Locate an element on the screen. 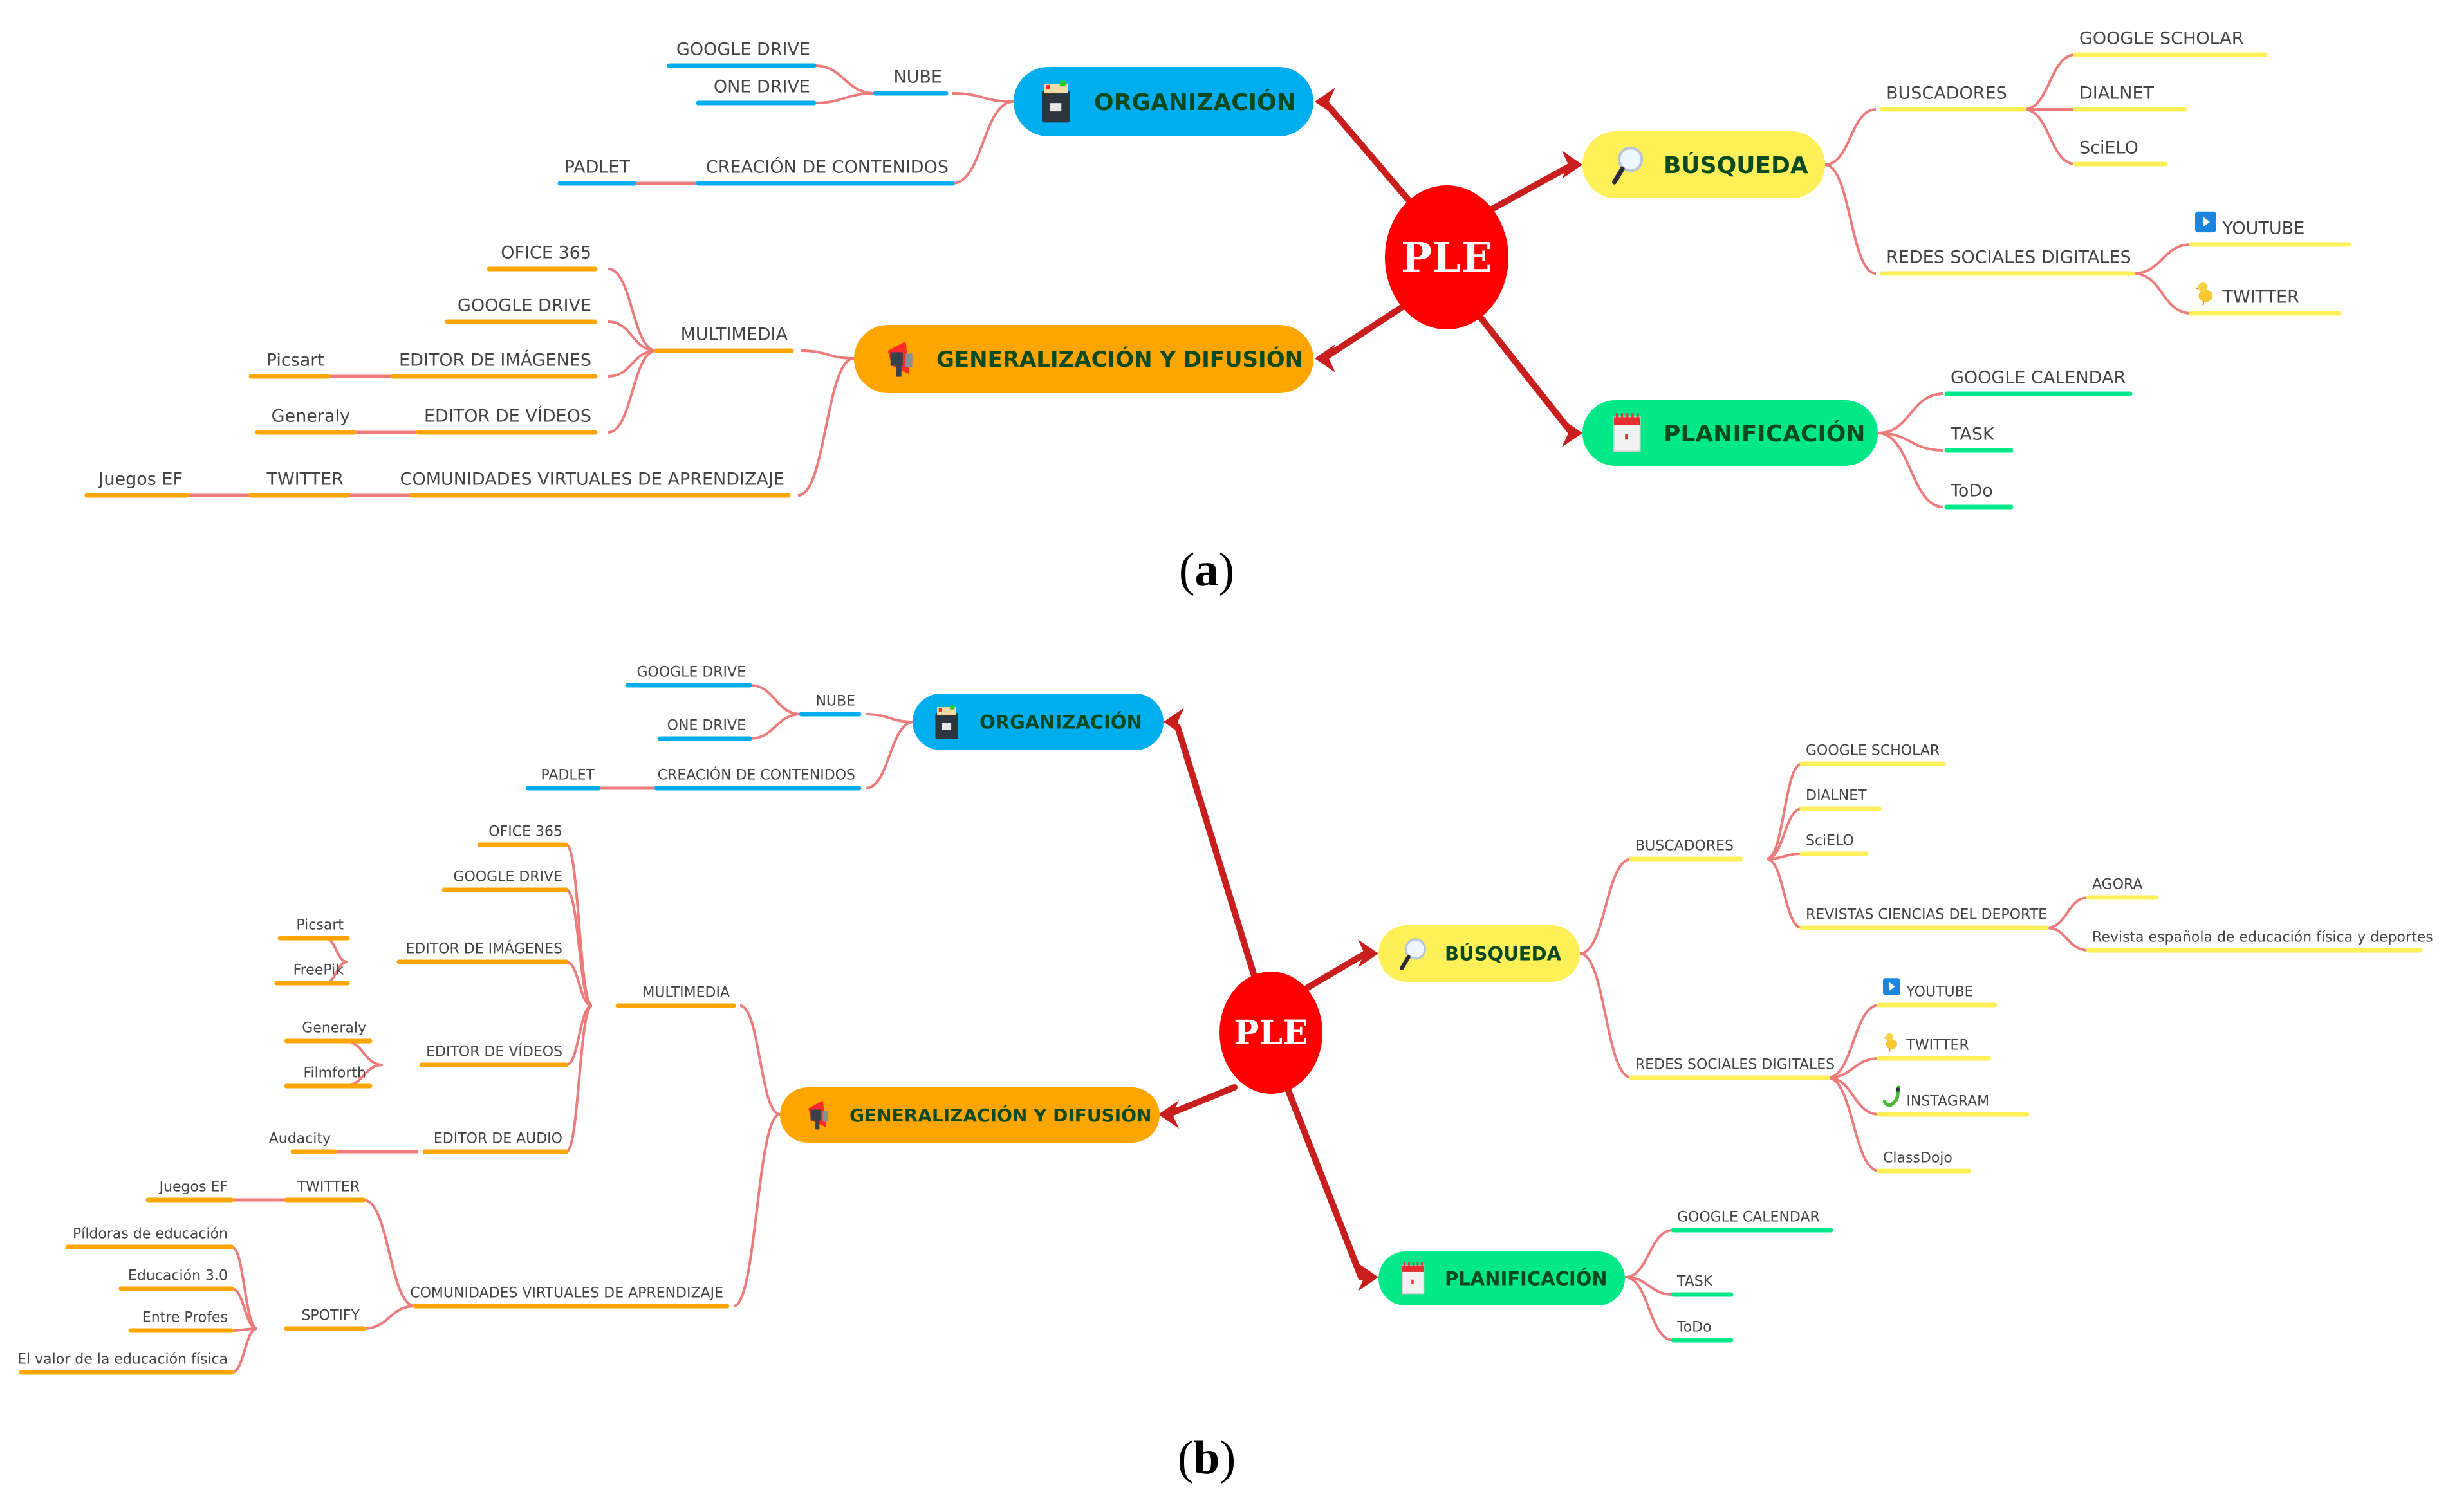 Image resolution: width=2439 pixels, height=1512 pixels. topic-label: SPOTIFY is located at coordinates (330, 1315).